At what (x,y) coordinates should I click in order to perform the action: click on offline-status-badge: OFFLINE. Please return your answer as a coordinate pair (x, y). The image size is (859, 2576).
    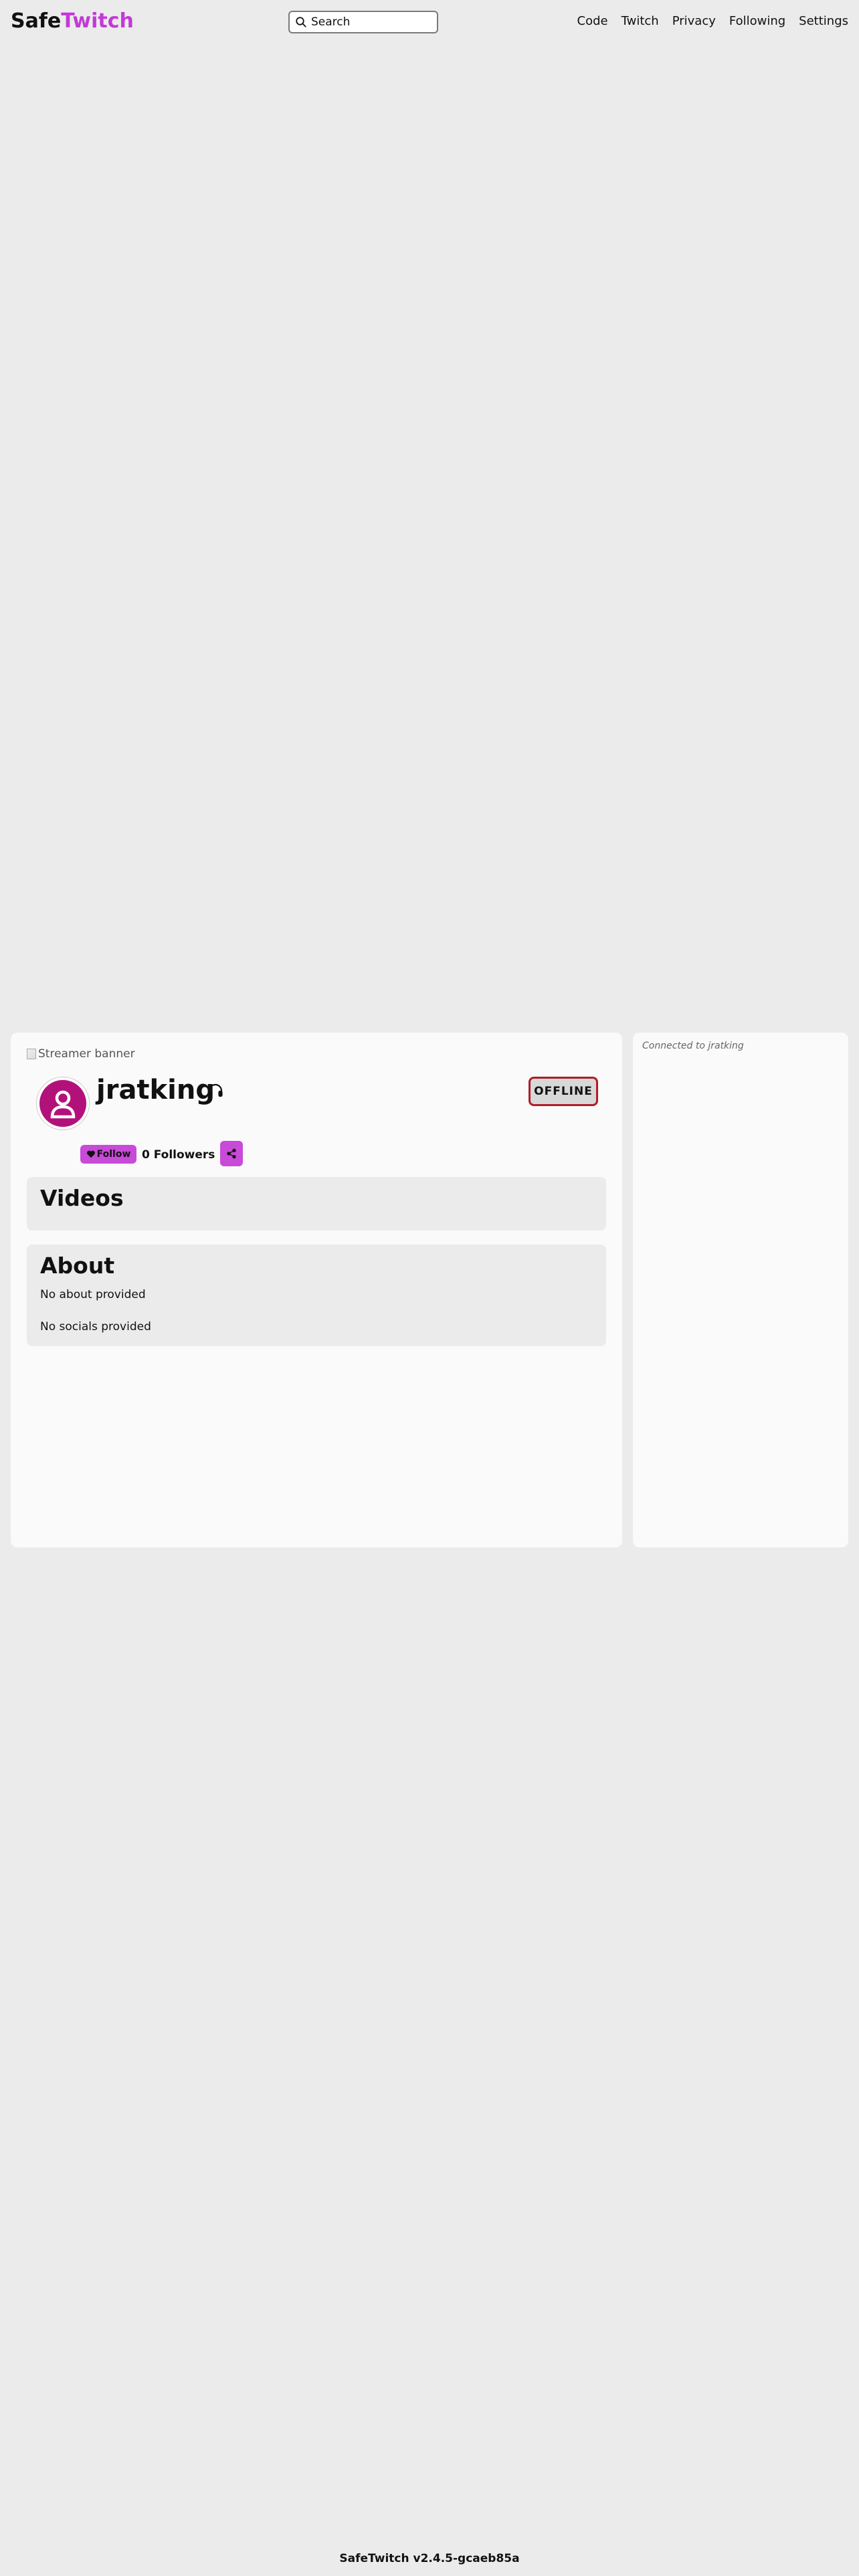
    Looking at the image, I should click on (563, 1091).